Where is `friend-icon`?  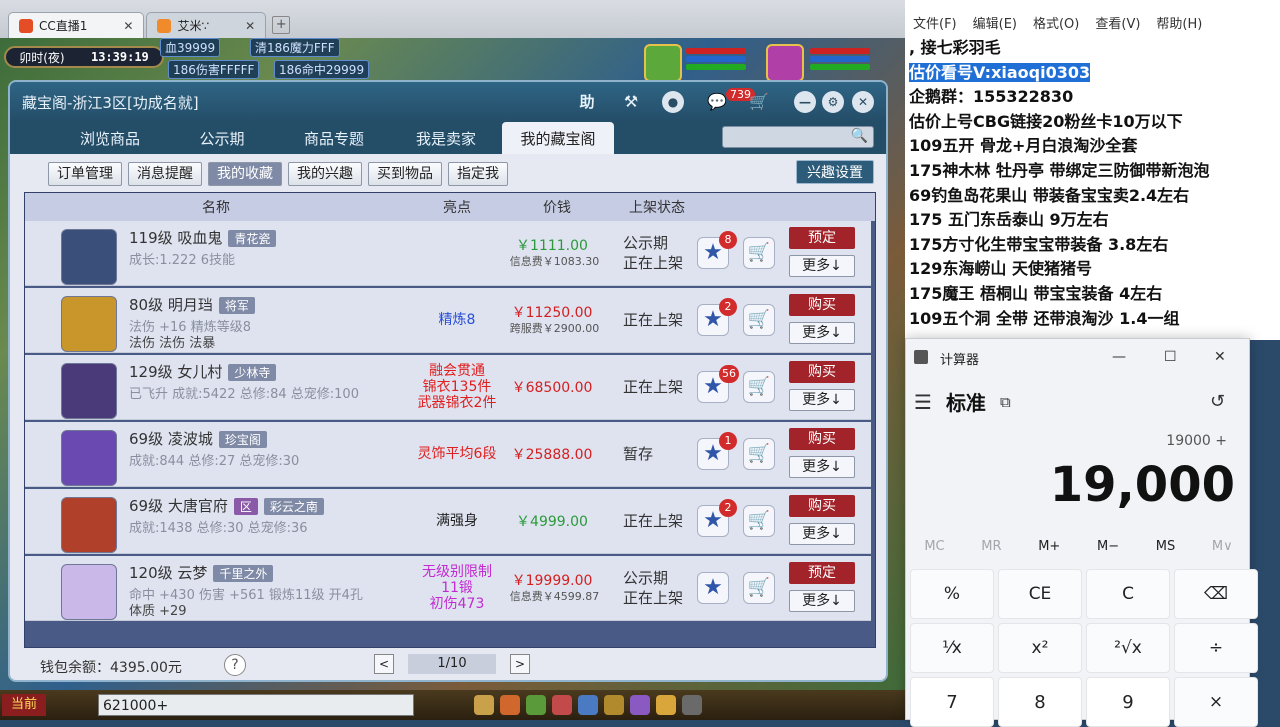 friend-icon is located at coordinates (588, 705).